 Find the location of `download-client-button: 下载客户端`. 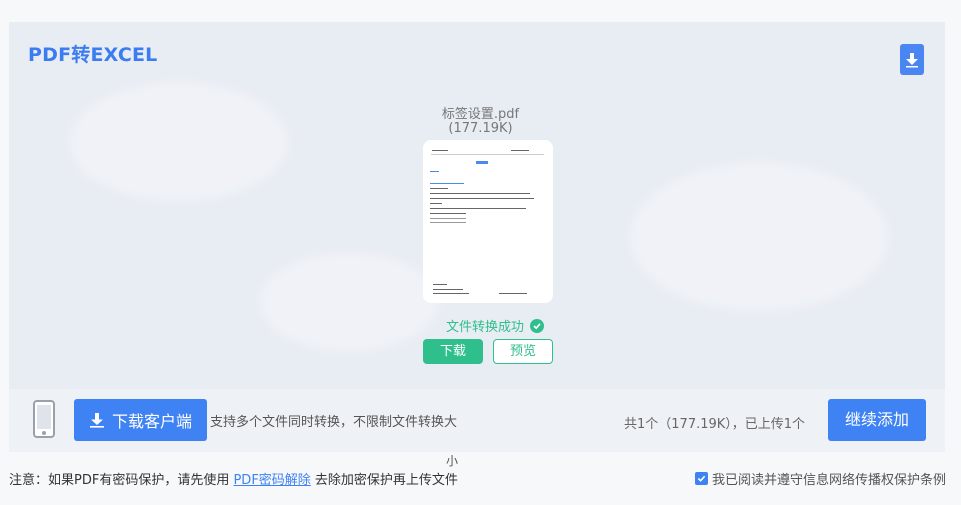

download-client-button: 下载客户端 is located at coordinates (140, 420).